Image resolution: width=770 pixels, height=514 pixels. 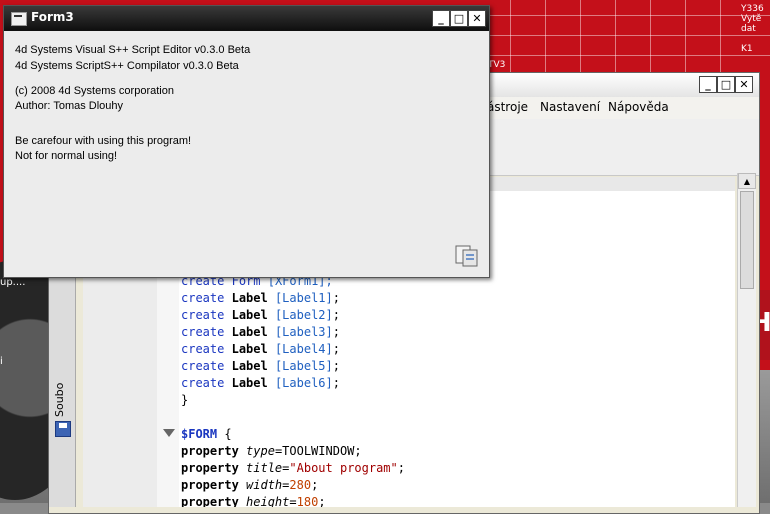 What do you see at coordinates (293, 468) in the screenshot?
I see `code-line: property title="About program";` at bounding box center [293, 468].